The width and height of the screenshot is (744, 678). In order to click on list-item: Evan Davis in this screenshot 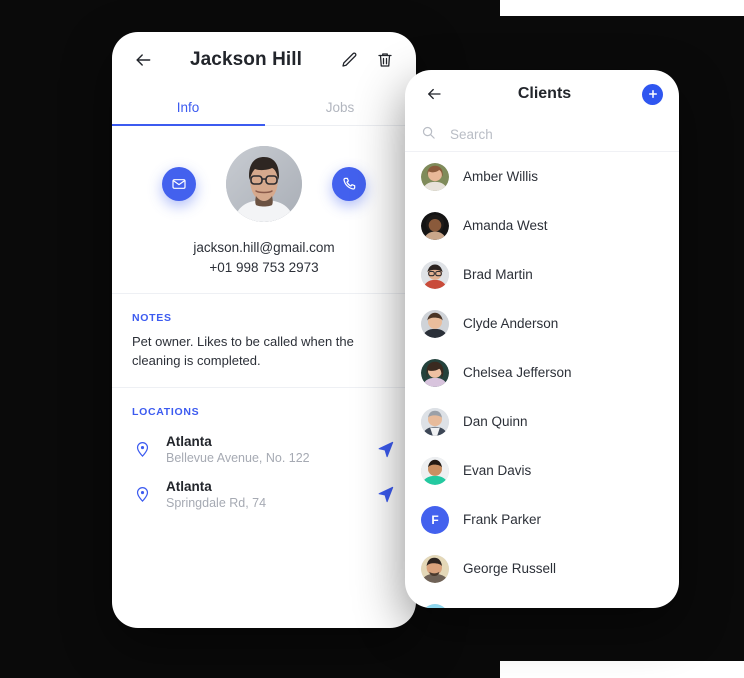, I will do `click(542, 470)`.